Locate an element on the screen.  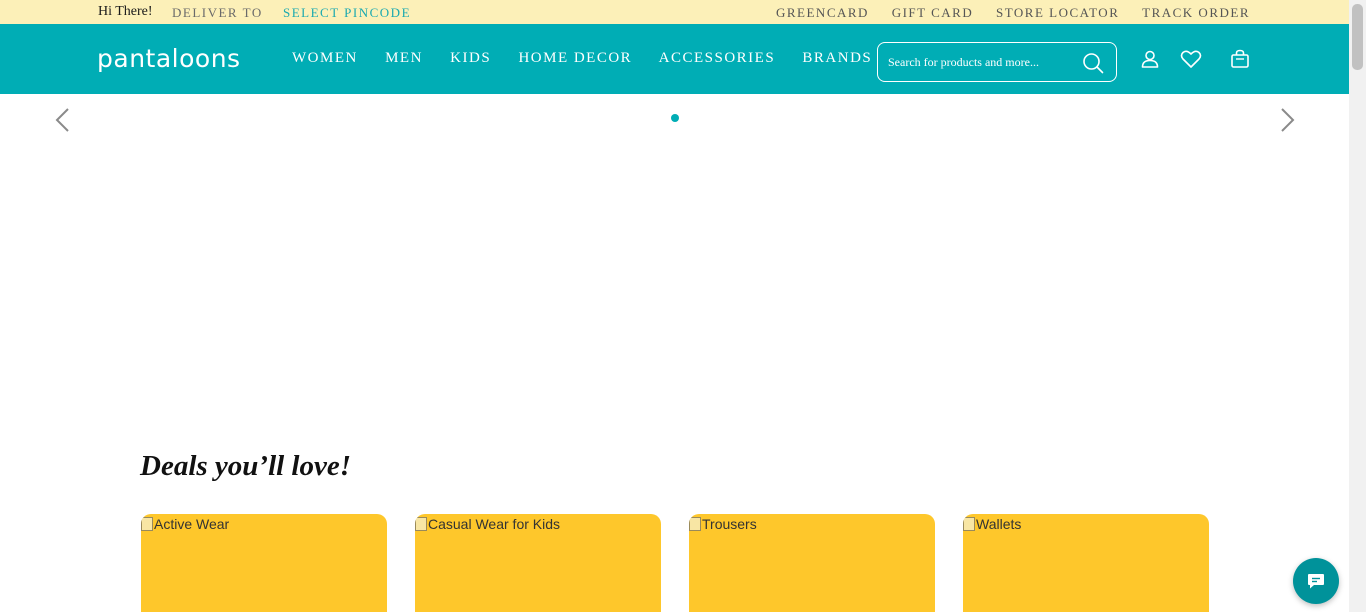
chat-button is located at coordinates (1316, 581).